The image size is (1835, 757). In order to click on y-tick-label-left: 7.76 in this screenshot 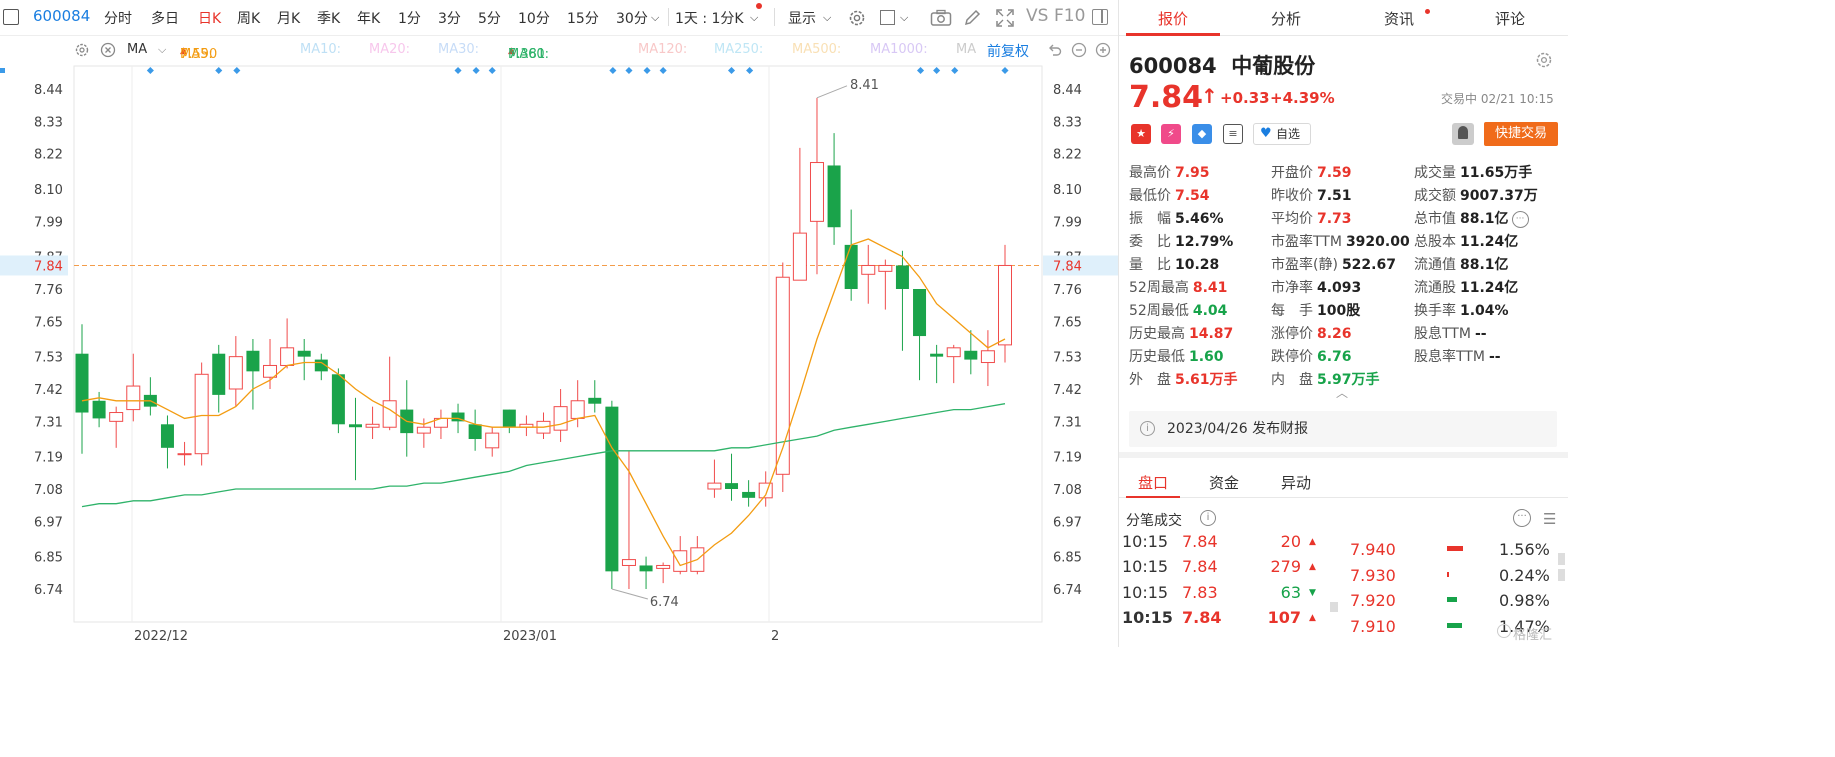, I will do `click(48, 290)`.